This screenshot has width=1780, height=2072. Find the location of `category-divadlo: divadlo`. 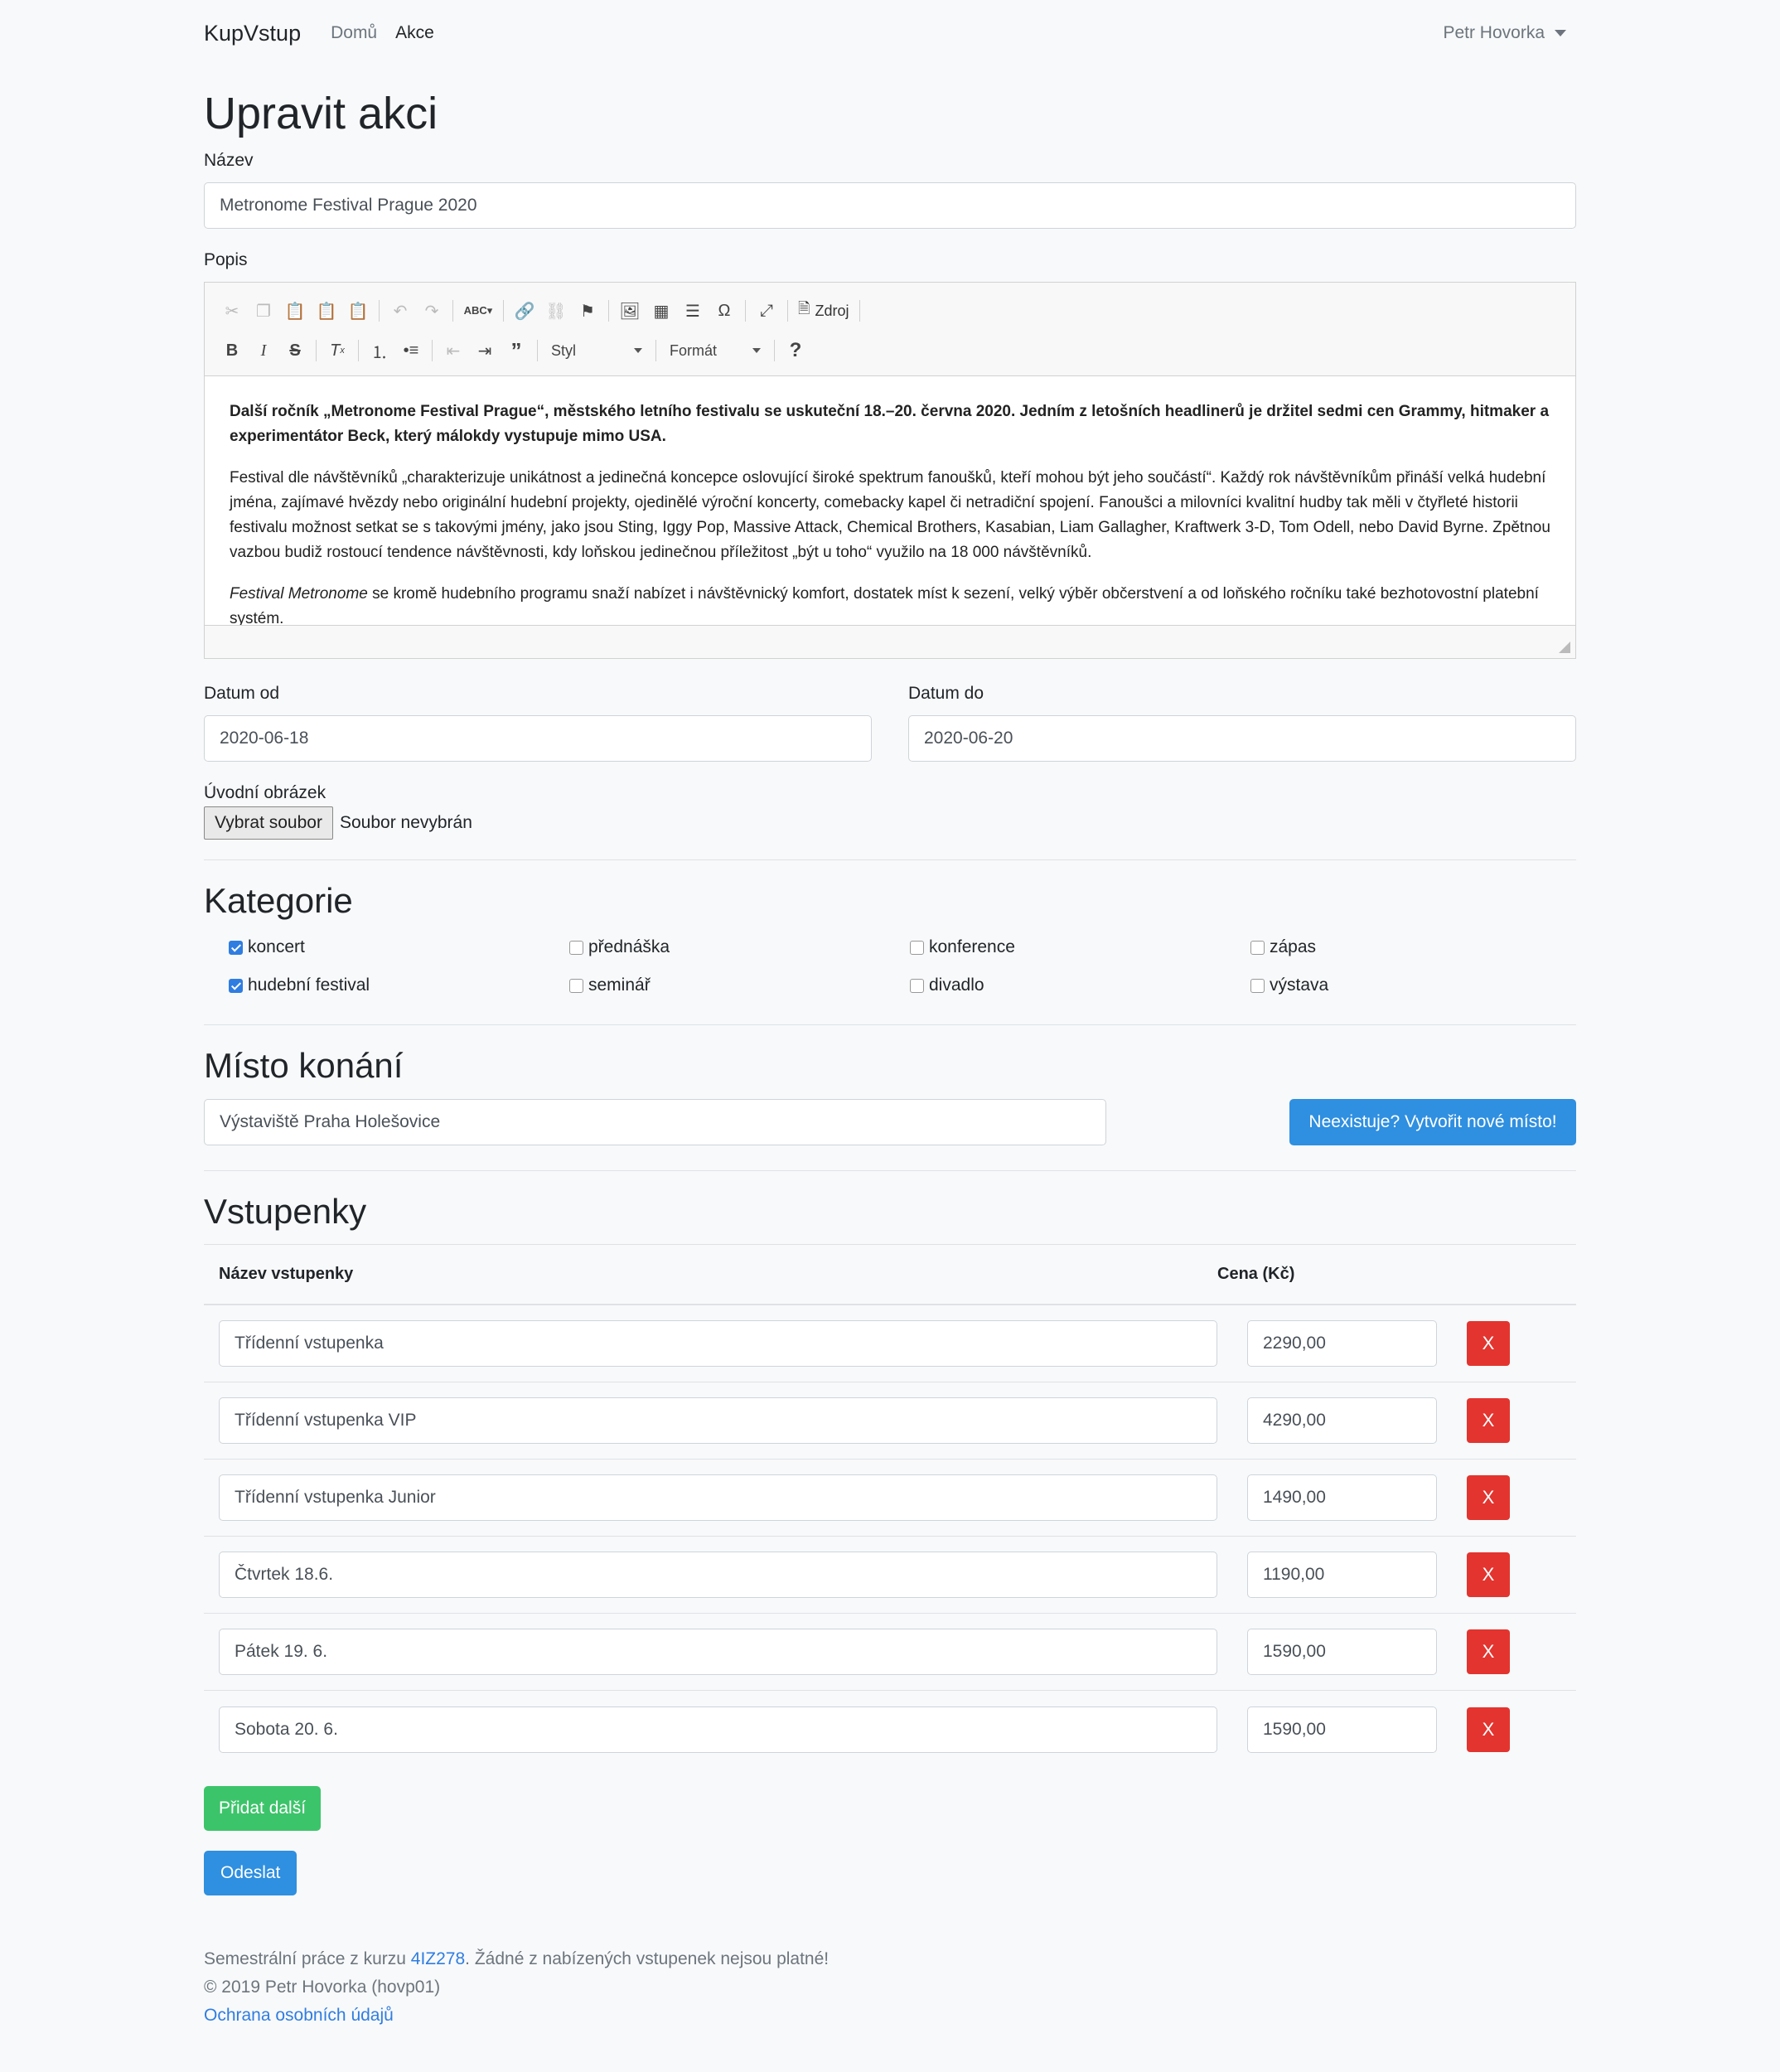

category-divadlo: divadlo is located at coordinates (1080, 985).